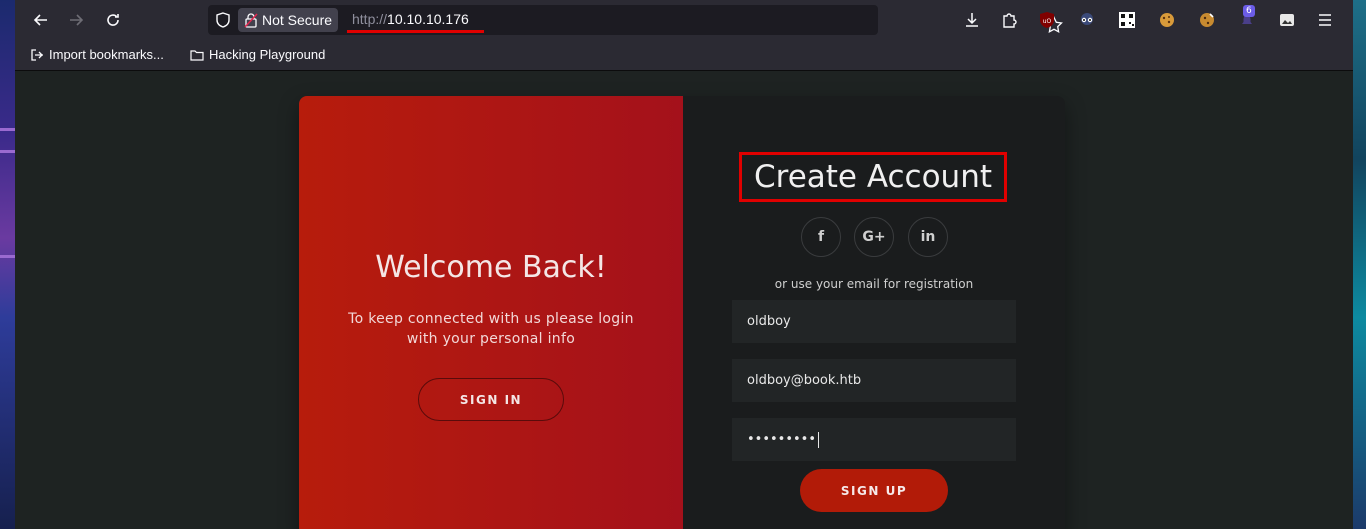  I want to click on qr-code-icon, so click(1127, 20).